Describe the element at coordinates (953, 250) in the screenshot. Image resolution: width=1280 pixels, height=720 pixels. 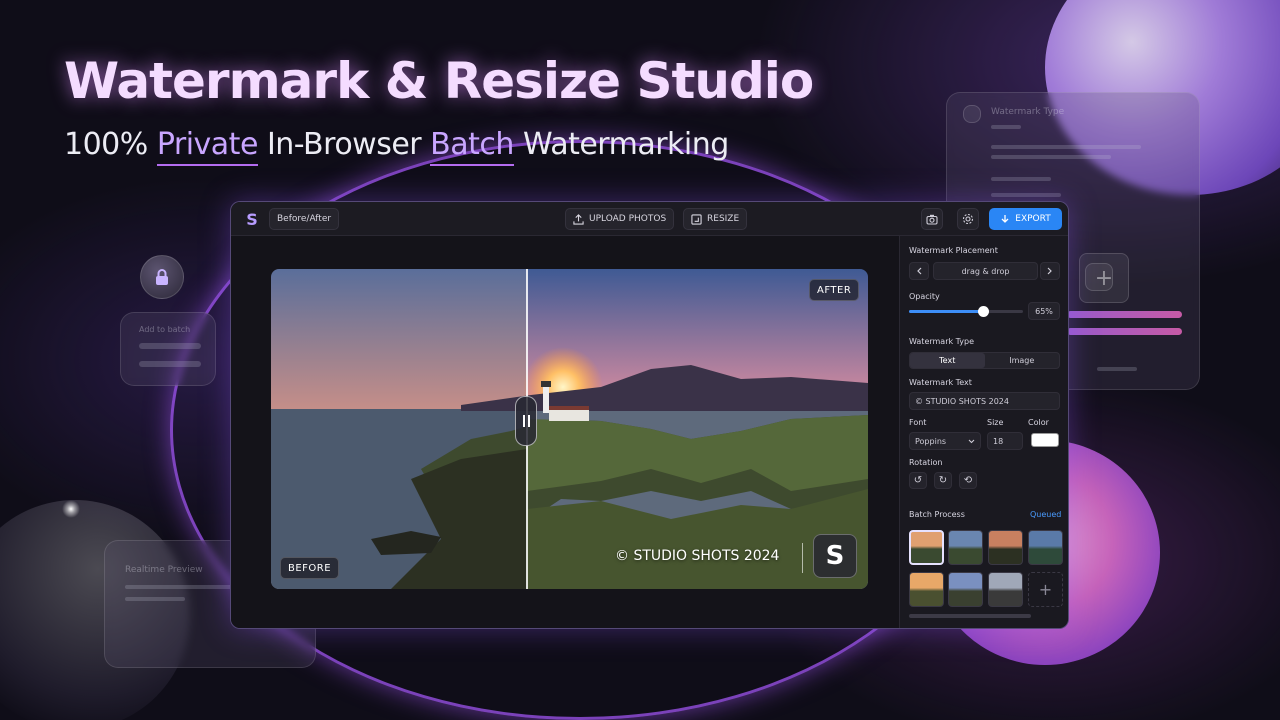
I see `placement-title: Watermark Placement` at that location.